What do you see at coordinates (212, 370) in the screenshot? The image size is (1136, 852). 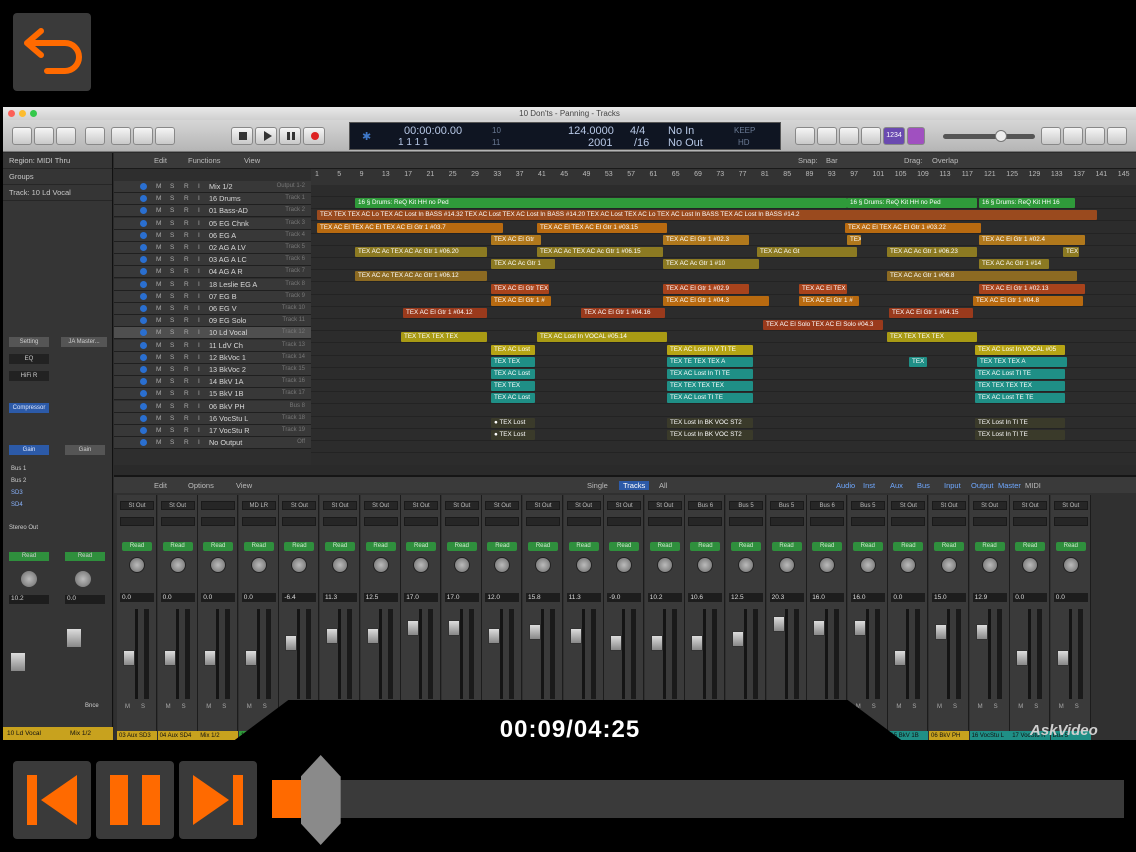 I see `track-header: M S R I 13 BkVoc 2 Track 15` at bounding box center [212, 370].